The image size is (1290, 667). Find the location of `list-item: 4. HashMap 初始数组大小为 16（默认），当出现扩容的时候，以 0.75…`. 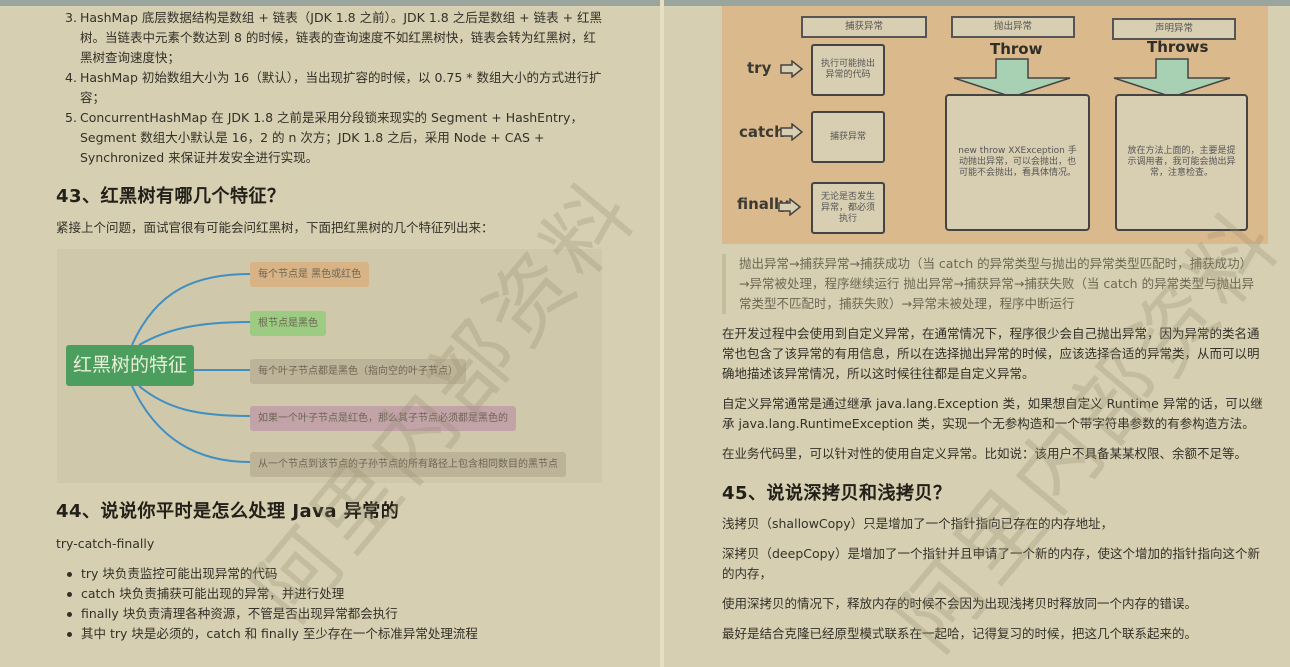

list-item: 4. HashMap 初始数组大小为 16（默认），当出现扩容的时候，以 0.75… is located at coordinates (335, 88).